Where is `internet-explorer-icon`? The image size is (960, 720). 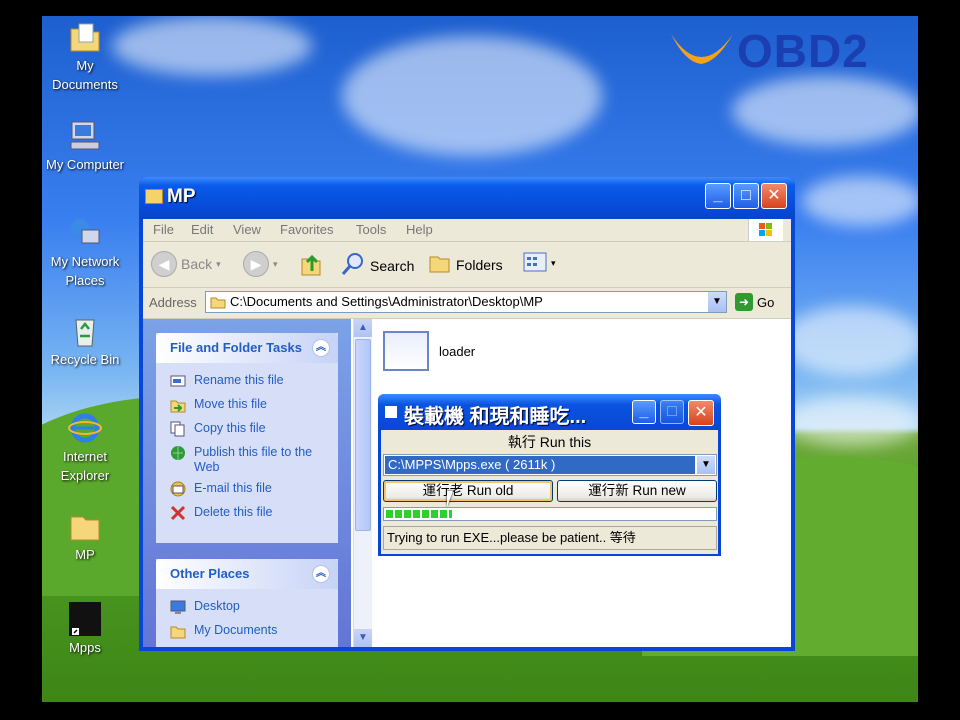 internet-explorer-icon is located at coordinates (85, 428).